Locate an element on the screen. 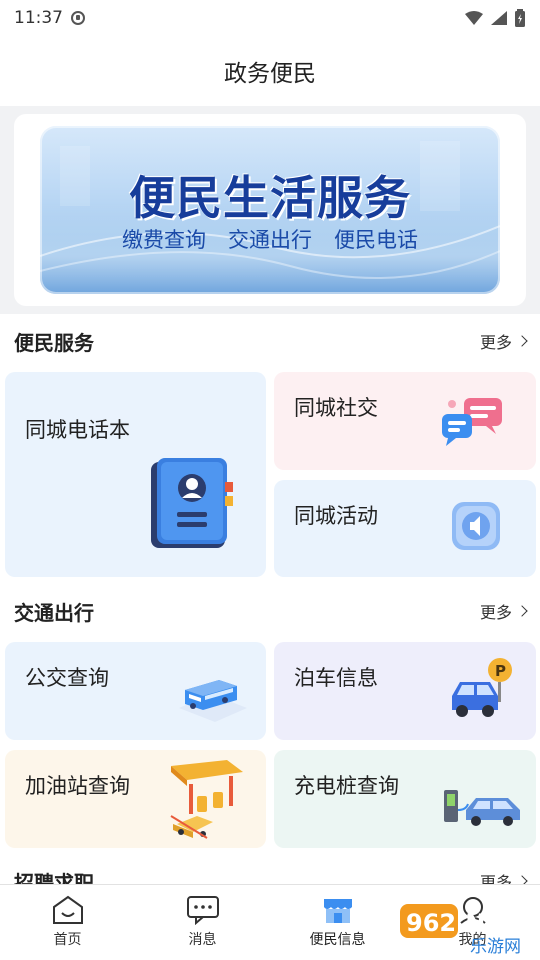  card-activity: 同城活动 is located at coordinates (405, 528).